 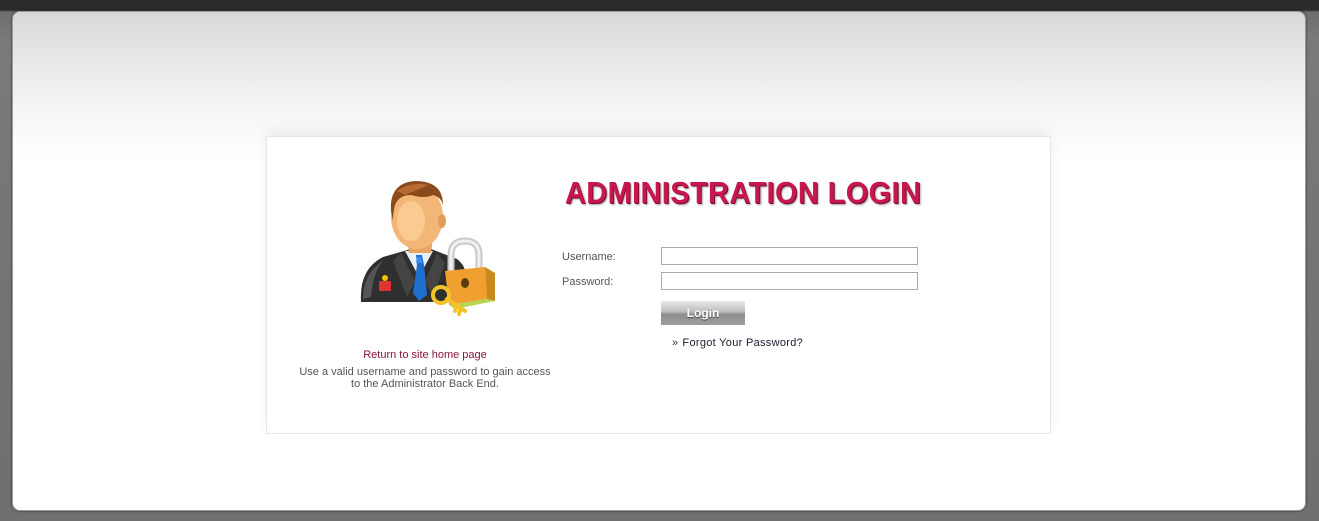 What do you see at coordinates (428, 249) in the screenshot?
I see `admin-user-lock-icon` at bounding box center [428, 249].